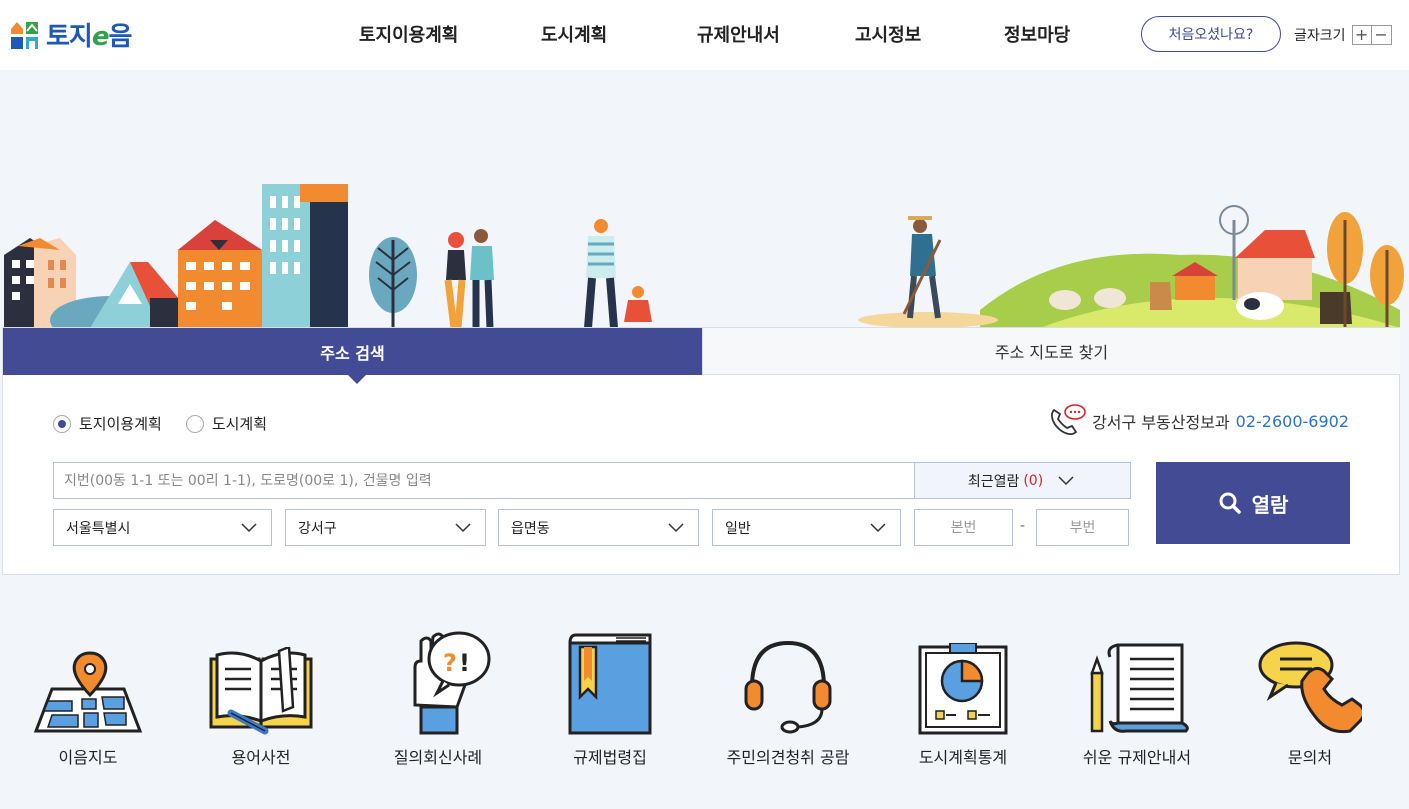 Image resolution: width=1409 pixels, height=809 pixels. Describe the element at coordinates (317, 528) in the screenshot. I see `sigungu-select-value: 강서구` at that location.